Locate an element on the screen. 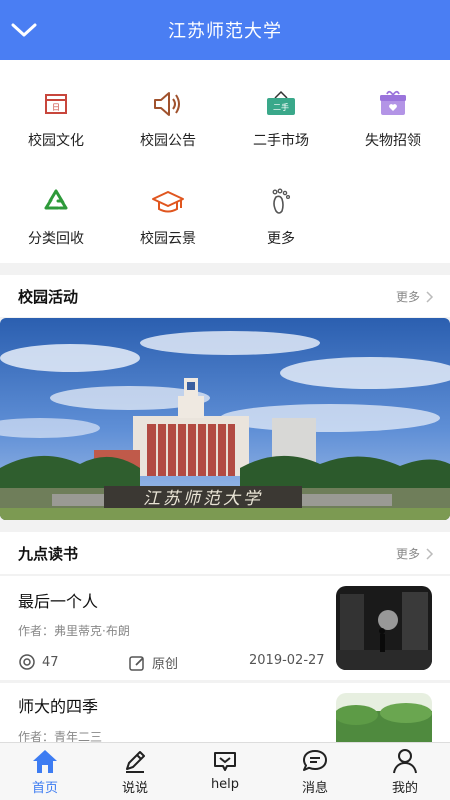 The image size is (450, 800). grid-item-notice: 校园公告 is located at coordinates (168, 118).